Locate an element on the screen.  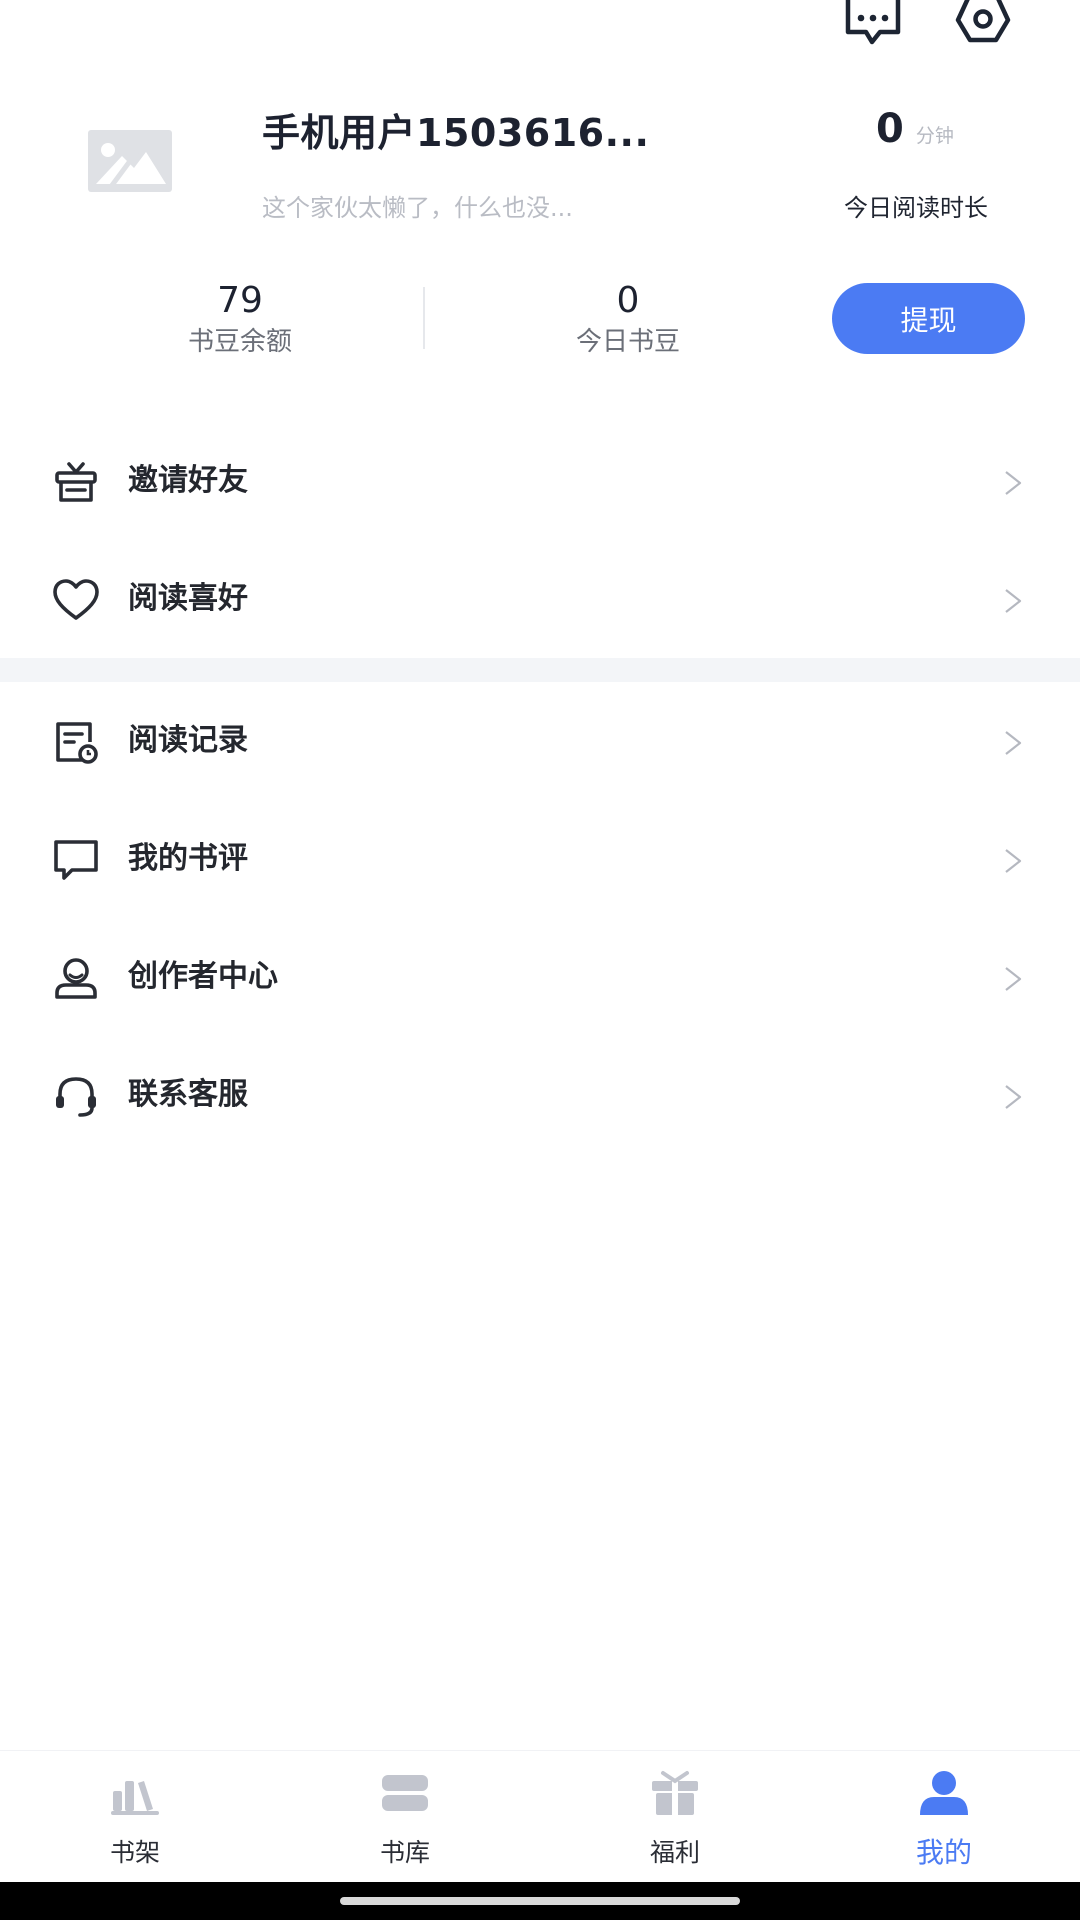
today-beans-label: 今日书豆 is located at coordinates (627, 342).